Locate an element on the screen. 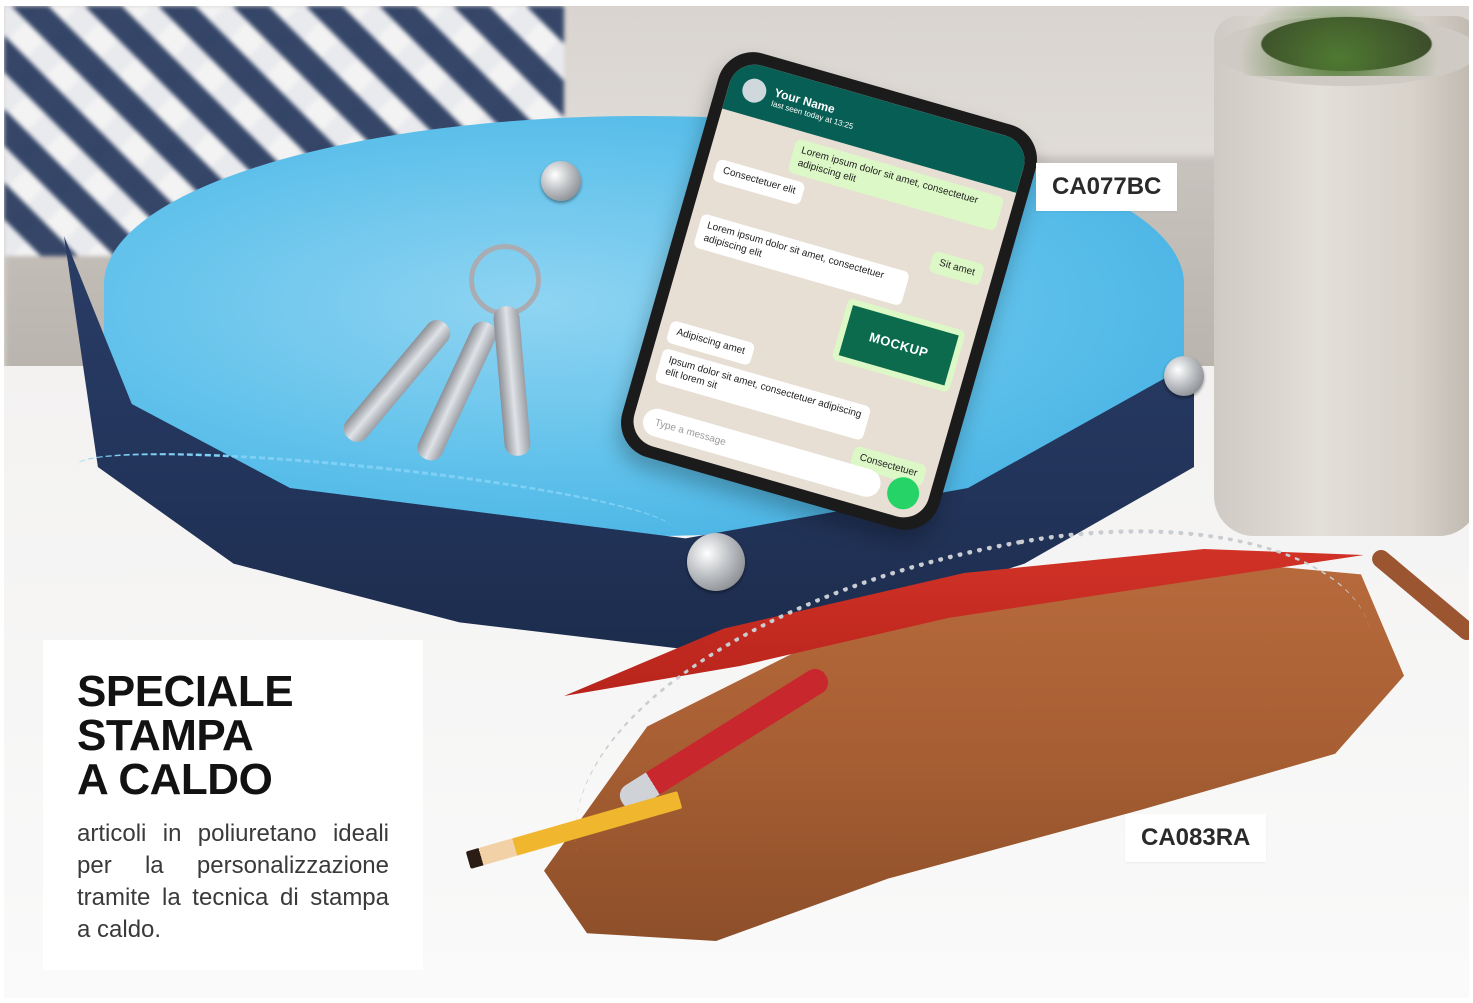  plant is located at coordinates (1339, 41).